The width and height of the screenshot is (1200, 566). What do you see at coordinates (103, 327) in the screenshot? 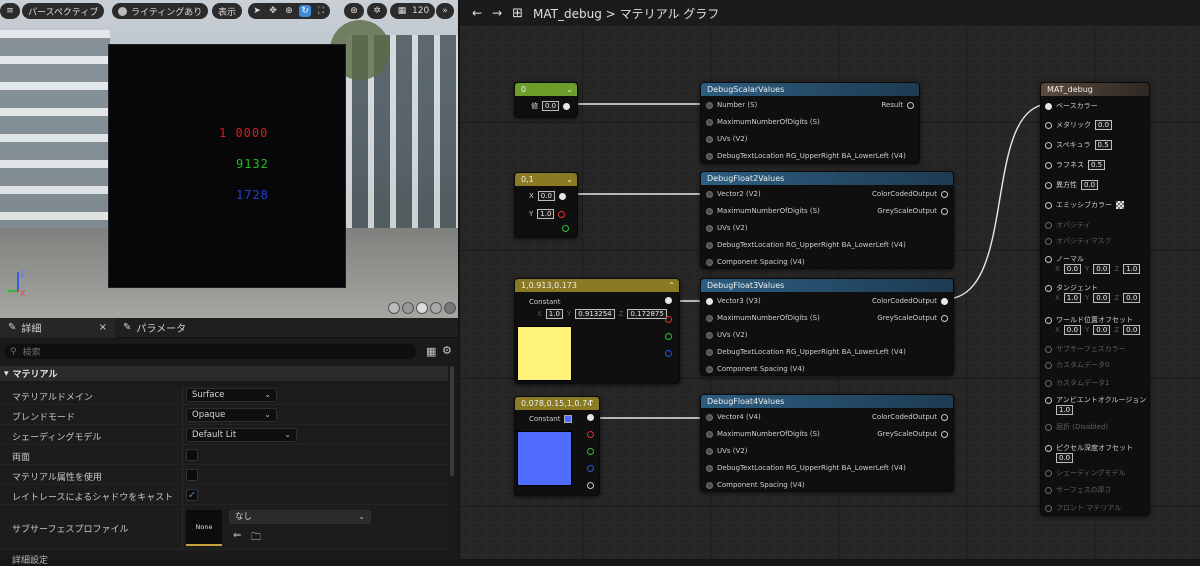
I see `close-icon: ×` at bounding box center [103, 327].